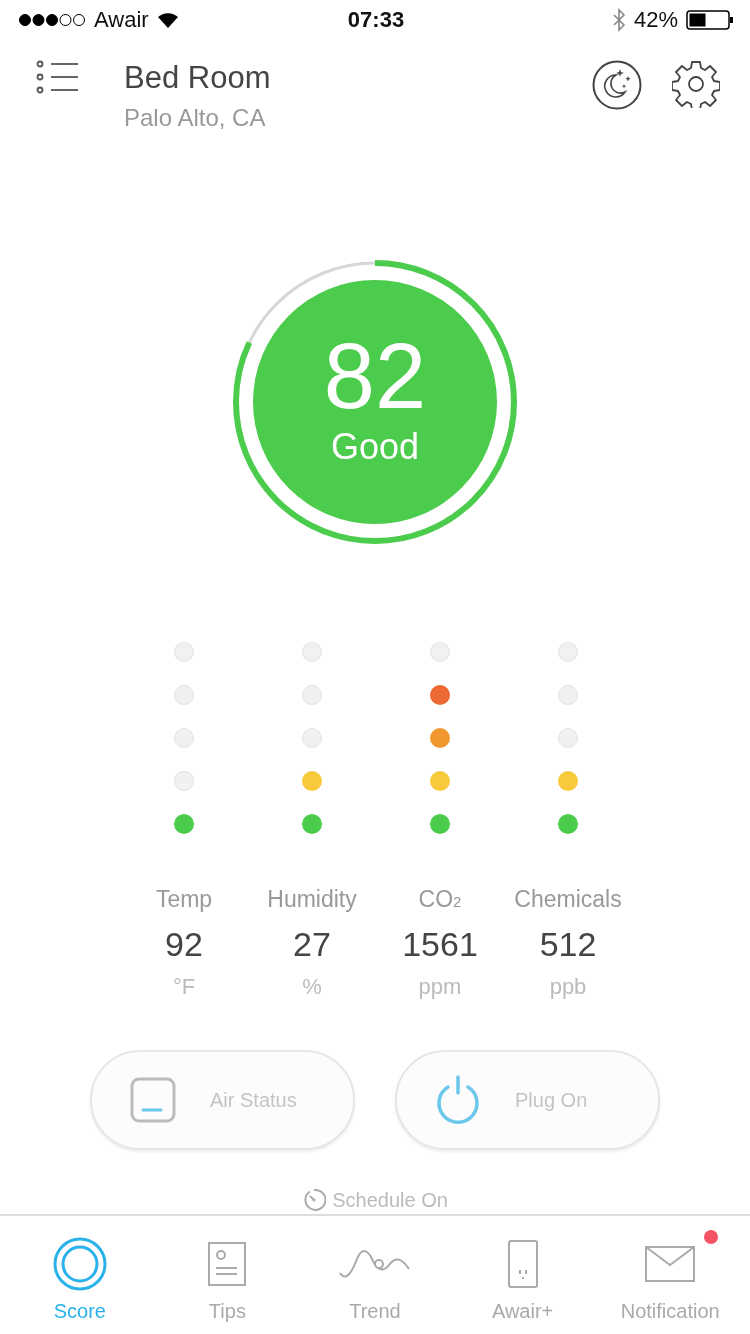 The image size is (750, 1334). Describe the element at coordinates (618, 20) in the screenshot. I see `bluetooth-icon` at that location.